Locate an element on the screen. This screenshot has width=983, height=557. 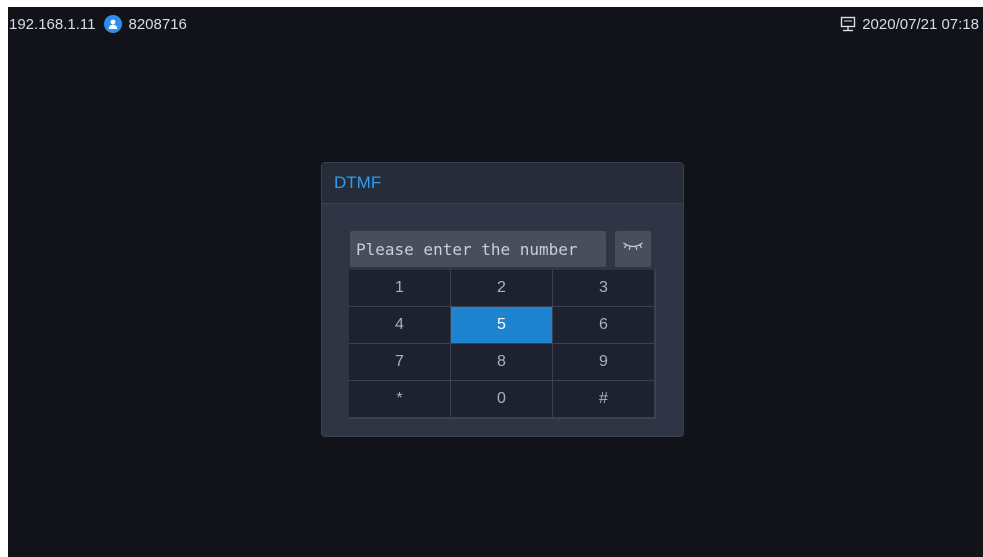
key-star: * is located at coordinates (399, 399).